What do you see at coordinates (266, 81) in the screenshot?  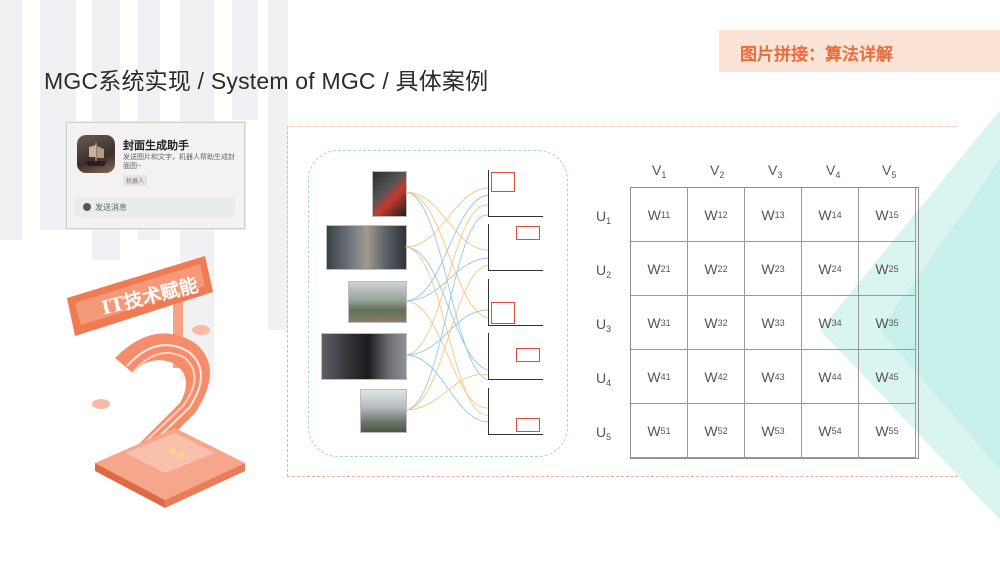 I see `page-title: MGC系统实现 / System of MGC / 具体案例` at bounding box center [266, 81].